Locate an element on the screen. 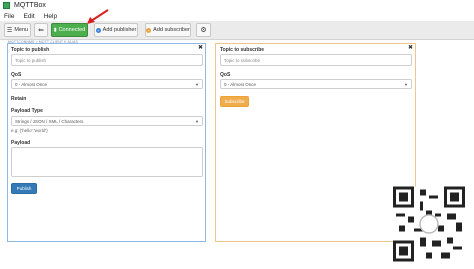 This screenshot has width=474, height=269. gear-icon: ⚙ is located at coordinates (203, 30).